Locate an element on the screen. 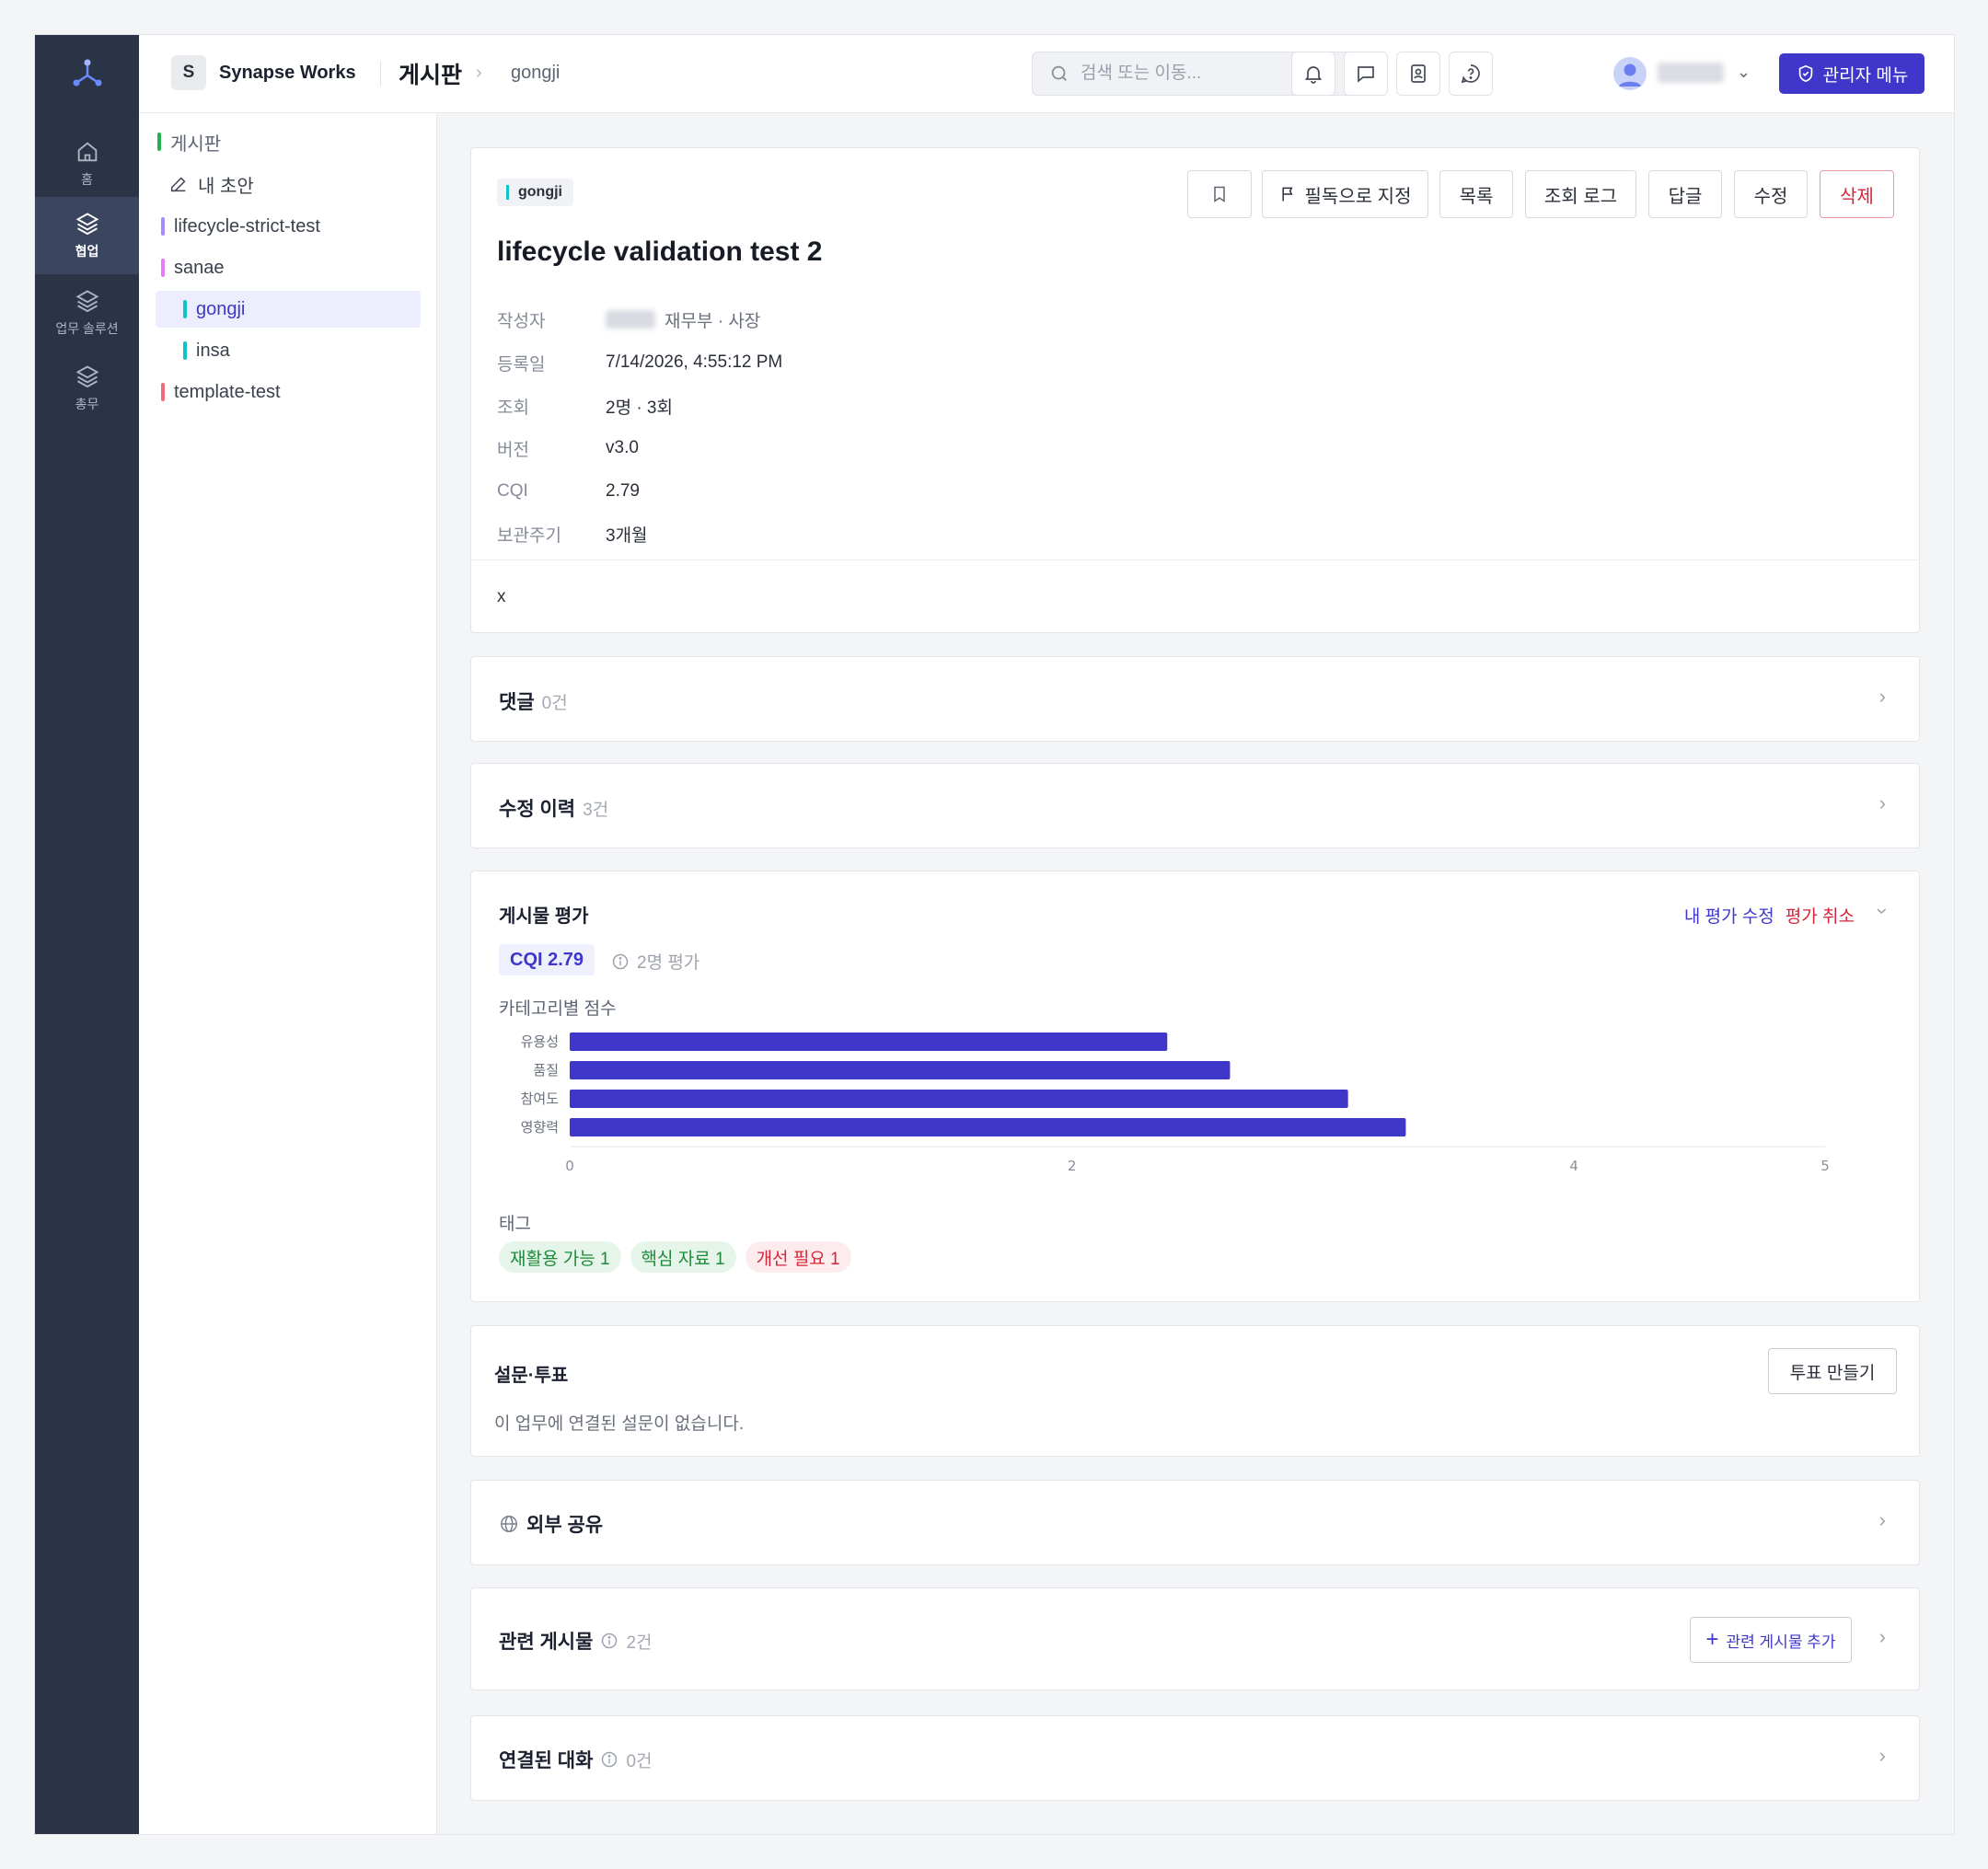  delete-button: 삭제 is located at coordinates (1857, 194).